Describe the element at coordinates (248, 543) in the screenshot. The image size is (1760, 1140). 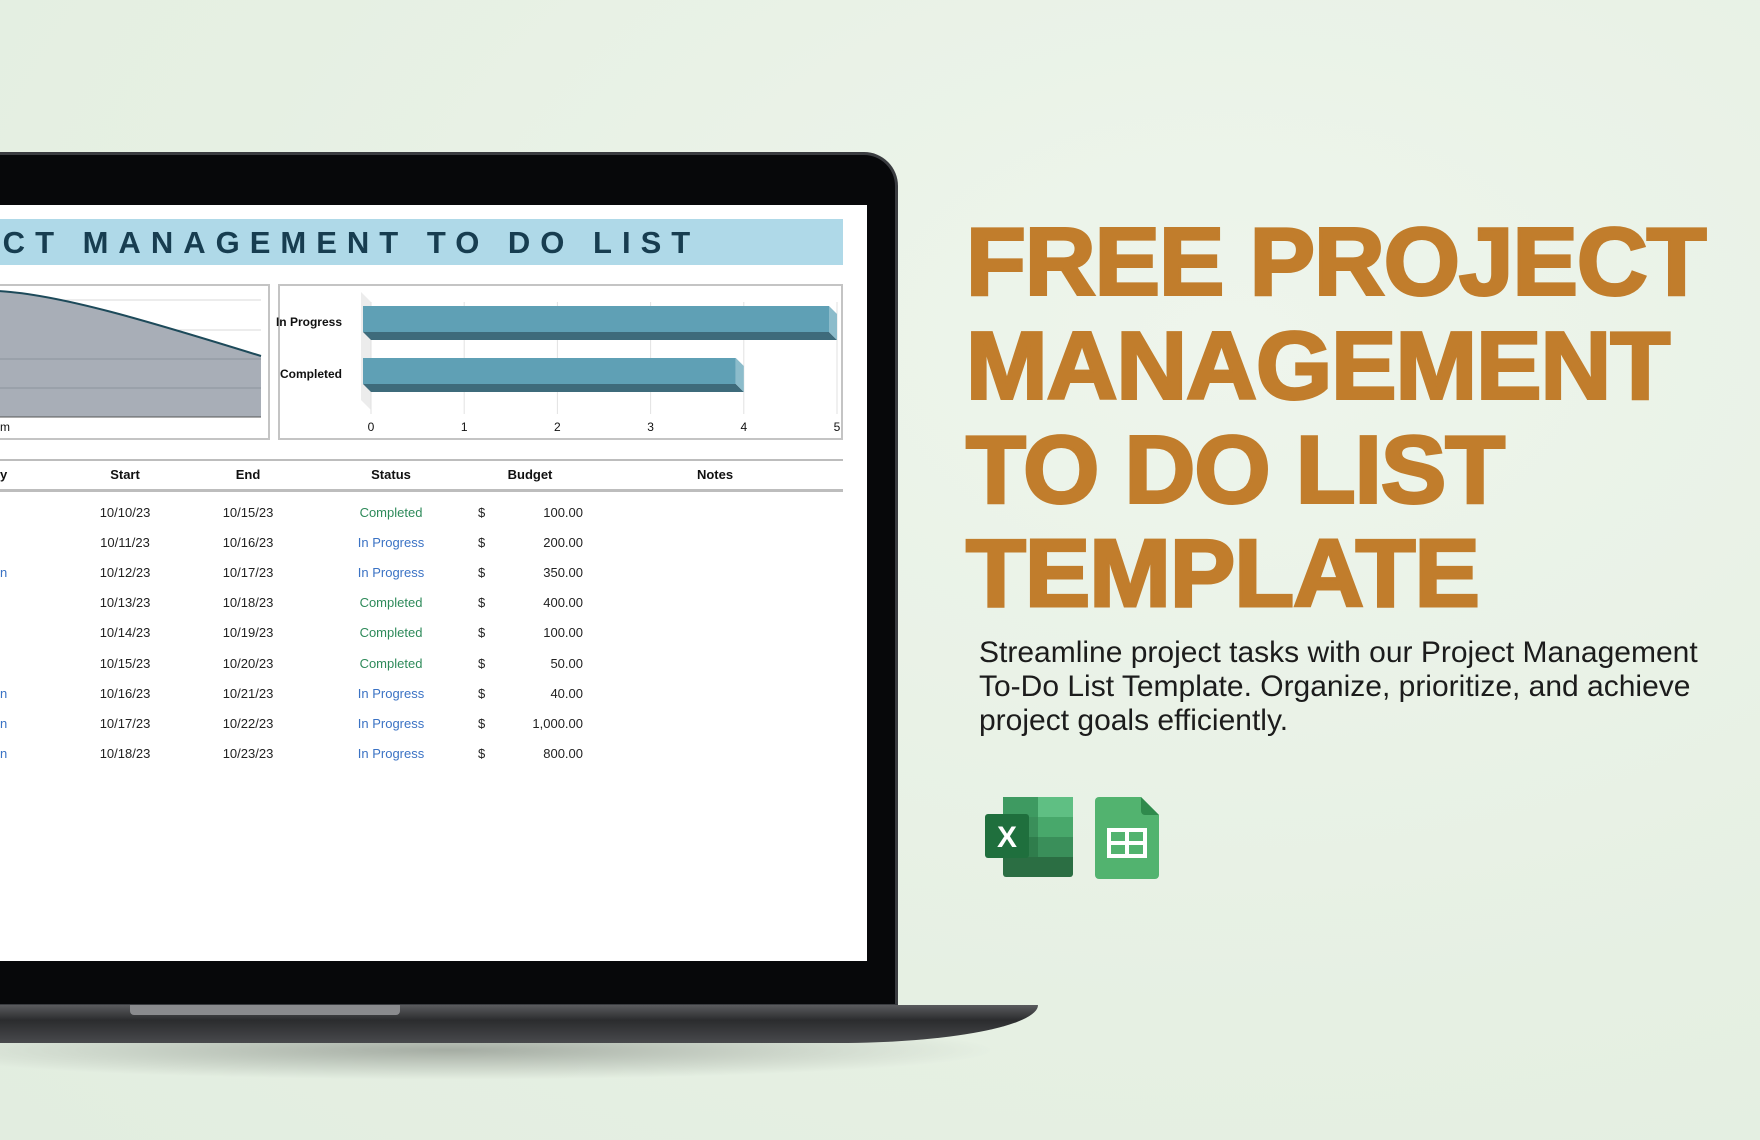
I see `cell-end: 10/16/23` at that location.